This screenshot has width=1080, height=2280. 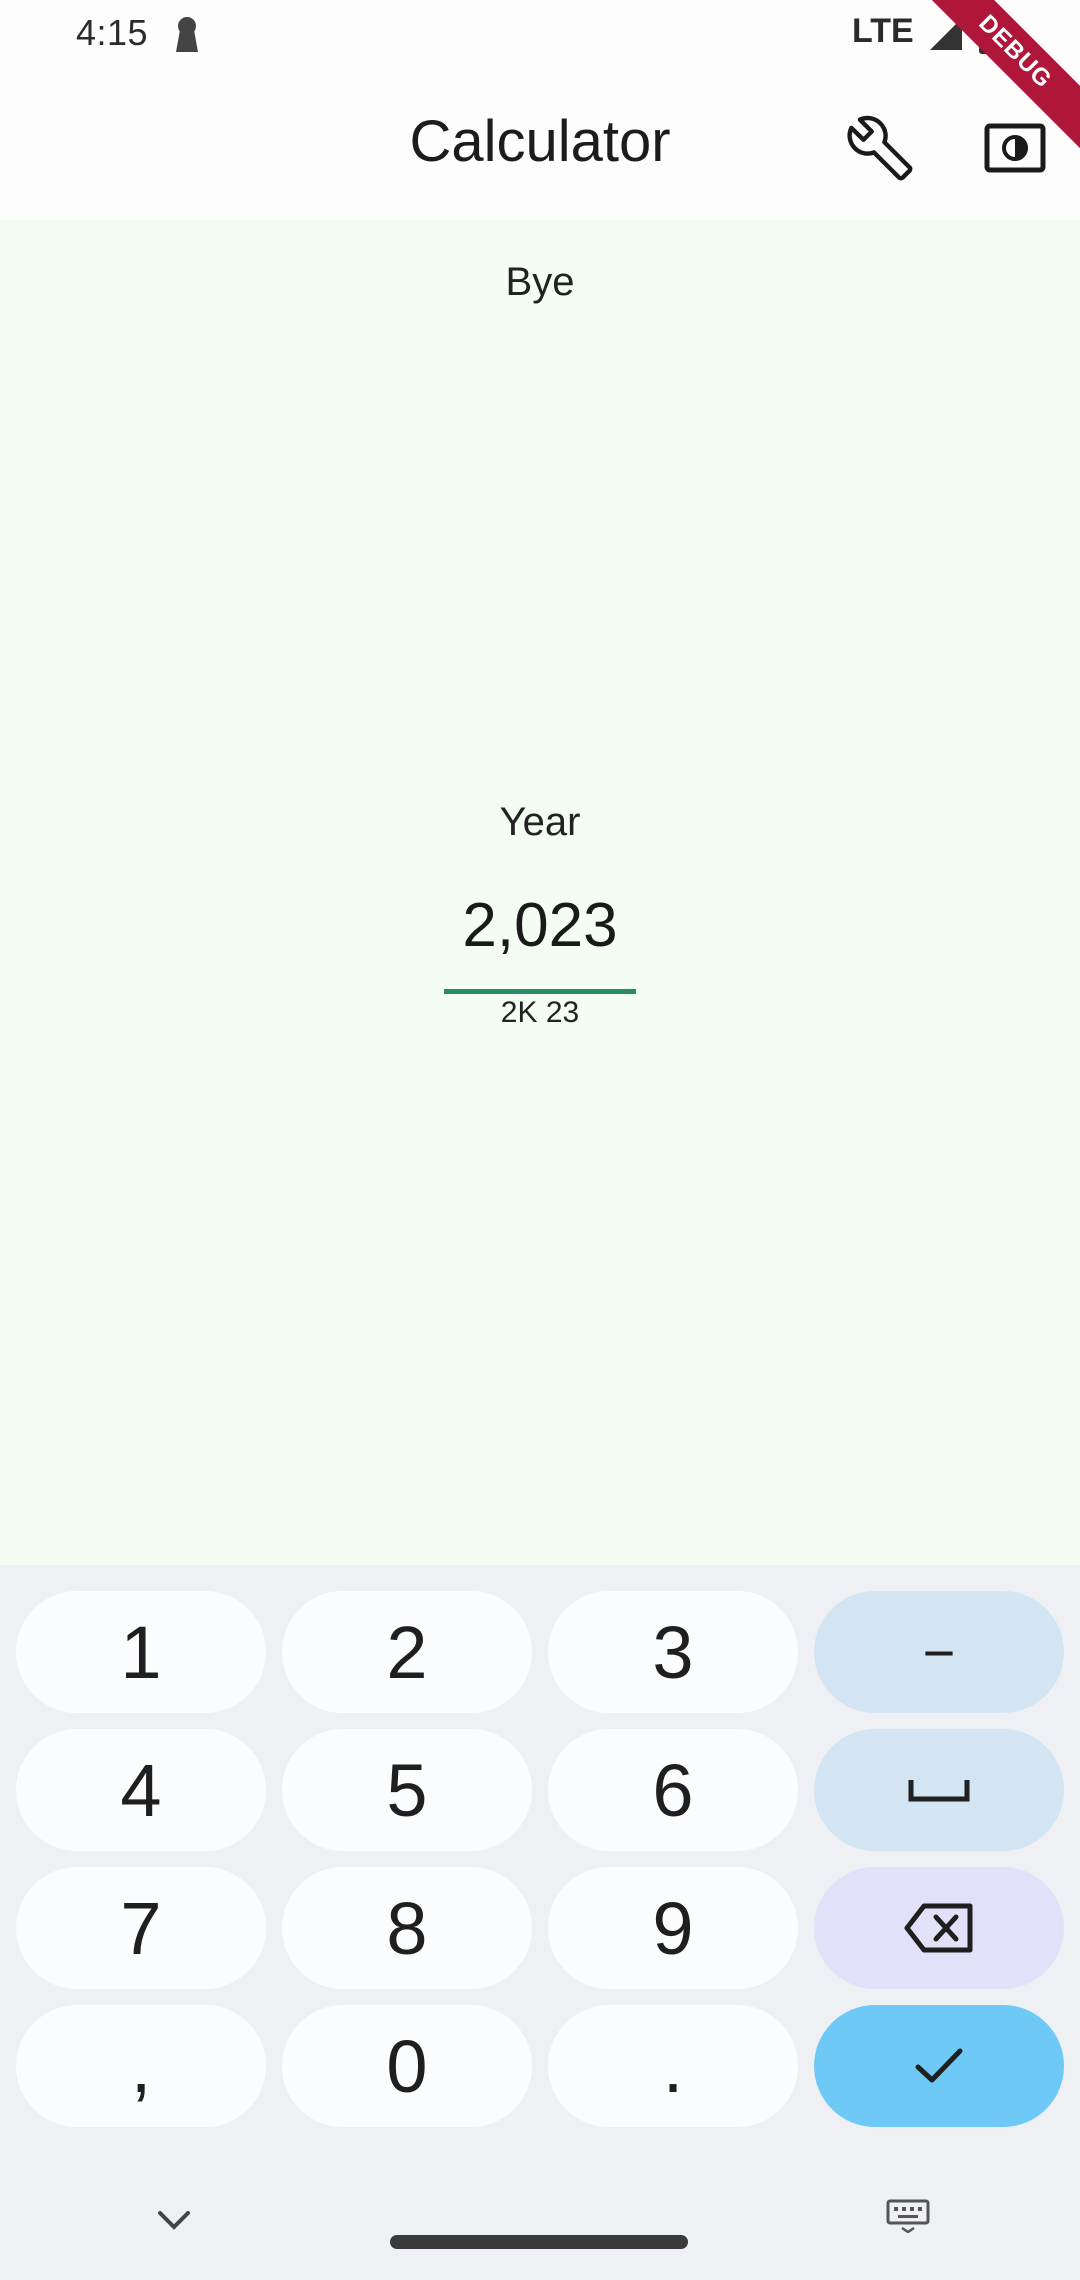 What do you see at coordinates (883, 31) in the screenshot?
I see `network-type: LTE` at bounding box center [883, 31].